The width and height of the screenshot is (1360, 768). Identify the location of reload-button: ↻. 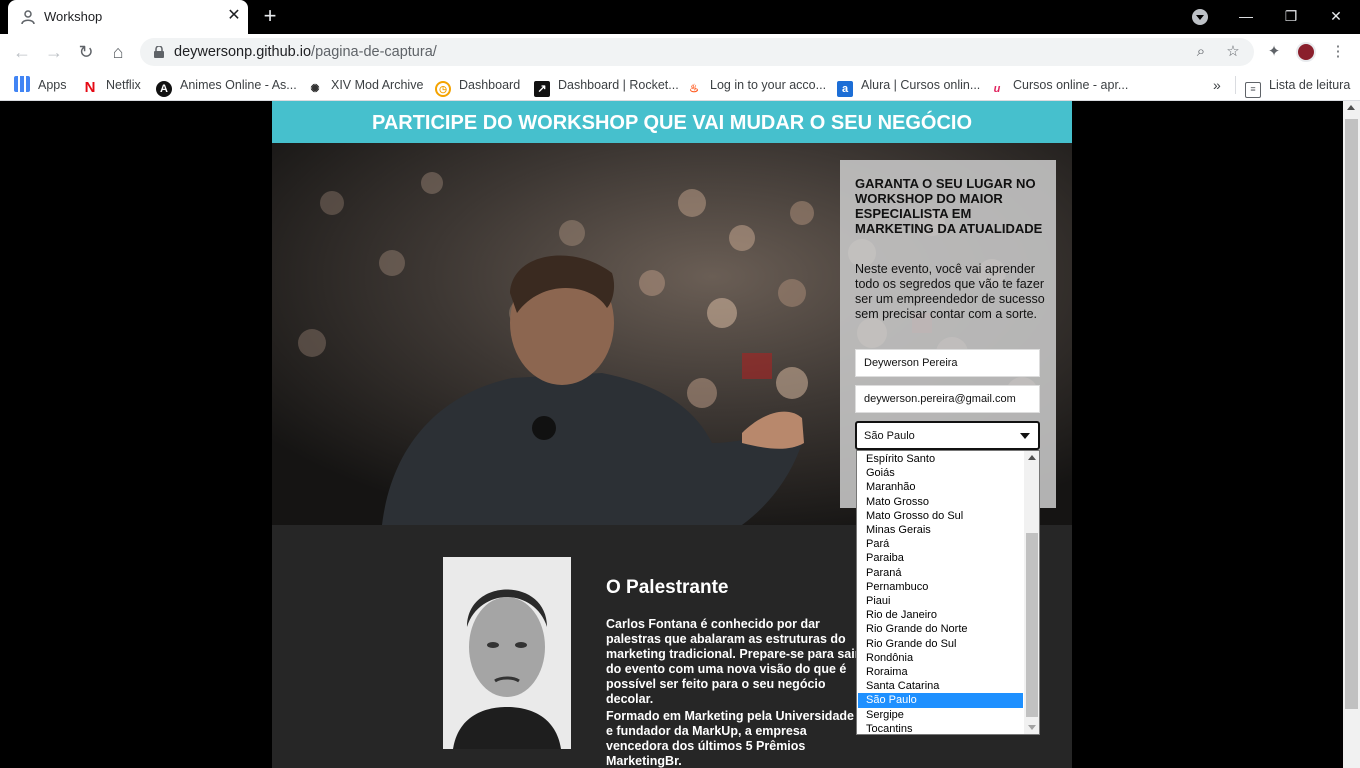
(86, 52).